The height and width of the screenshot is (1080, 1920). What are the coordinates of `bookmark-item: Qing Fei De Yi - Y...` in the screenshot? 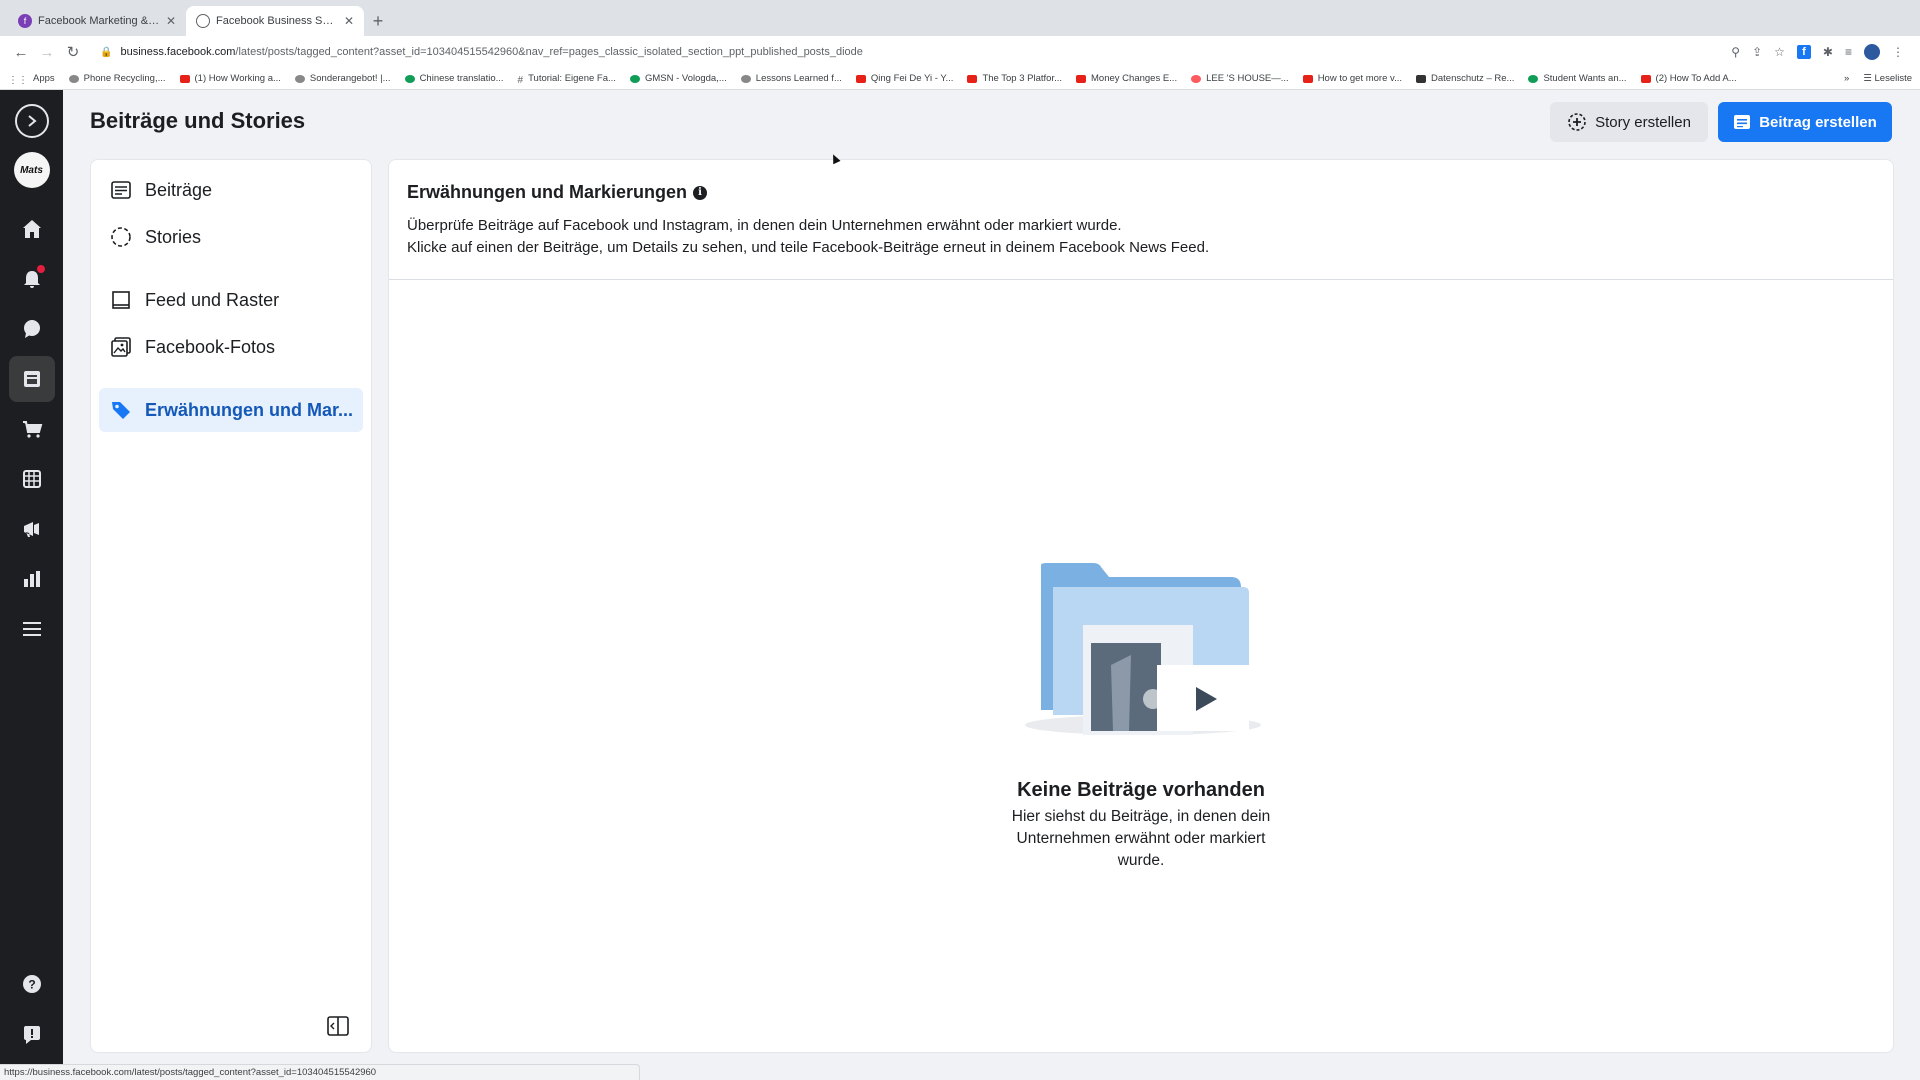 It's located at (904, 78).